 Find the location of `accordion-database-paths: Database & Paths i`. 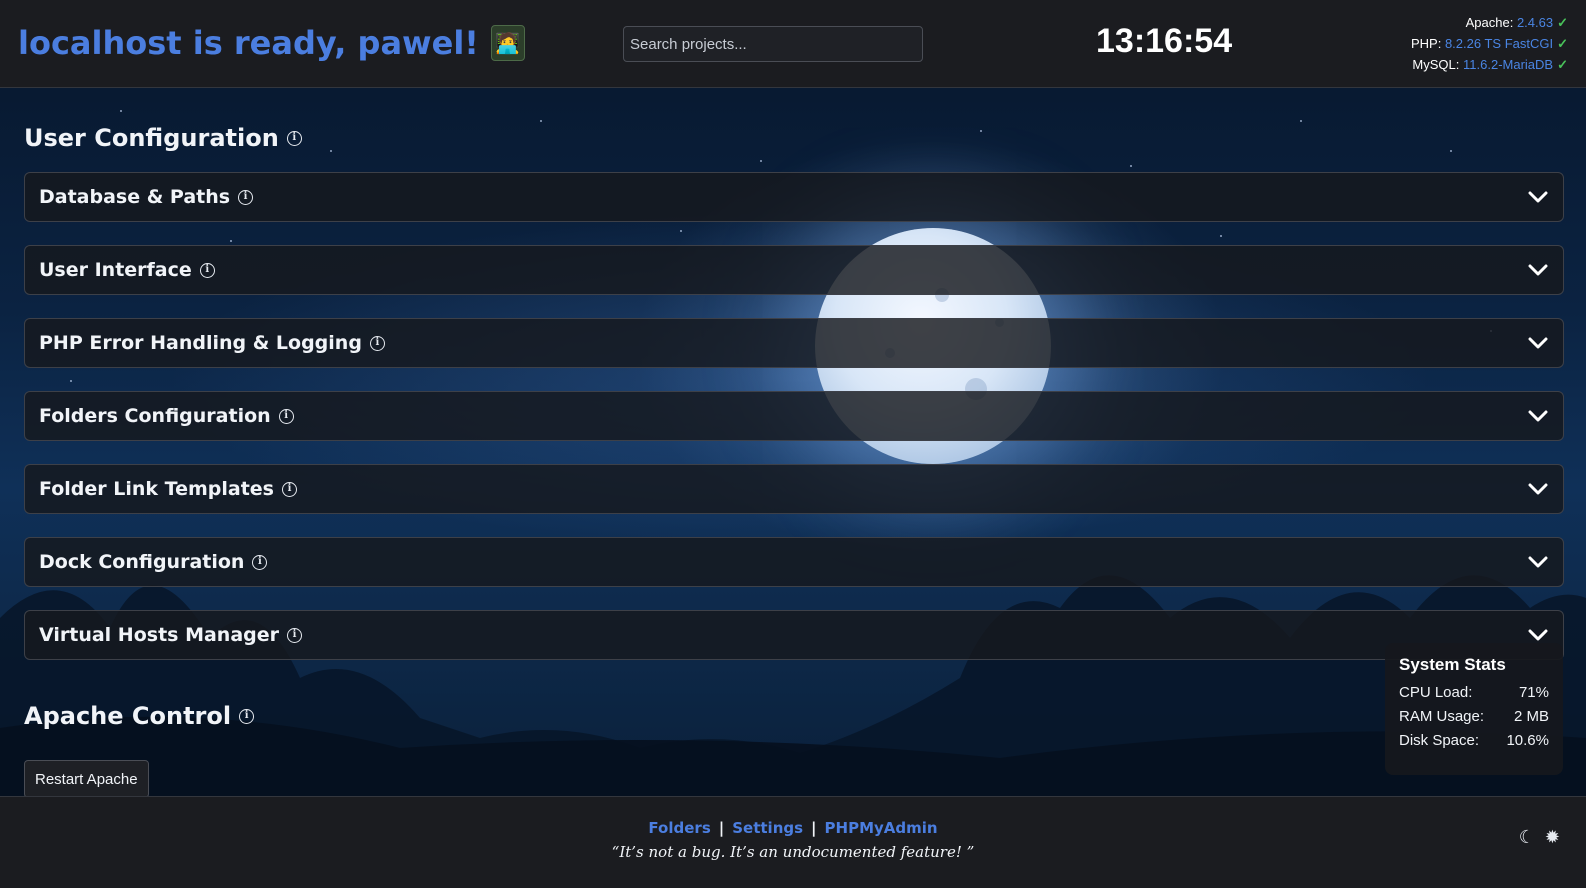

accordion-database-paths: Database & Paths i is located at coordinates (794, 197).